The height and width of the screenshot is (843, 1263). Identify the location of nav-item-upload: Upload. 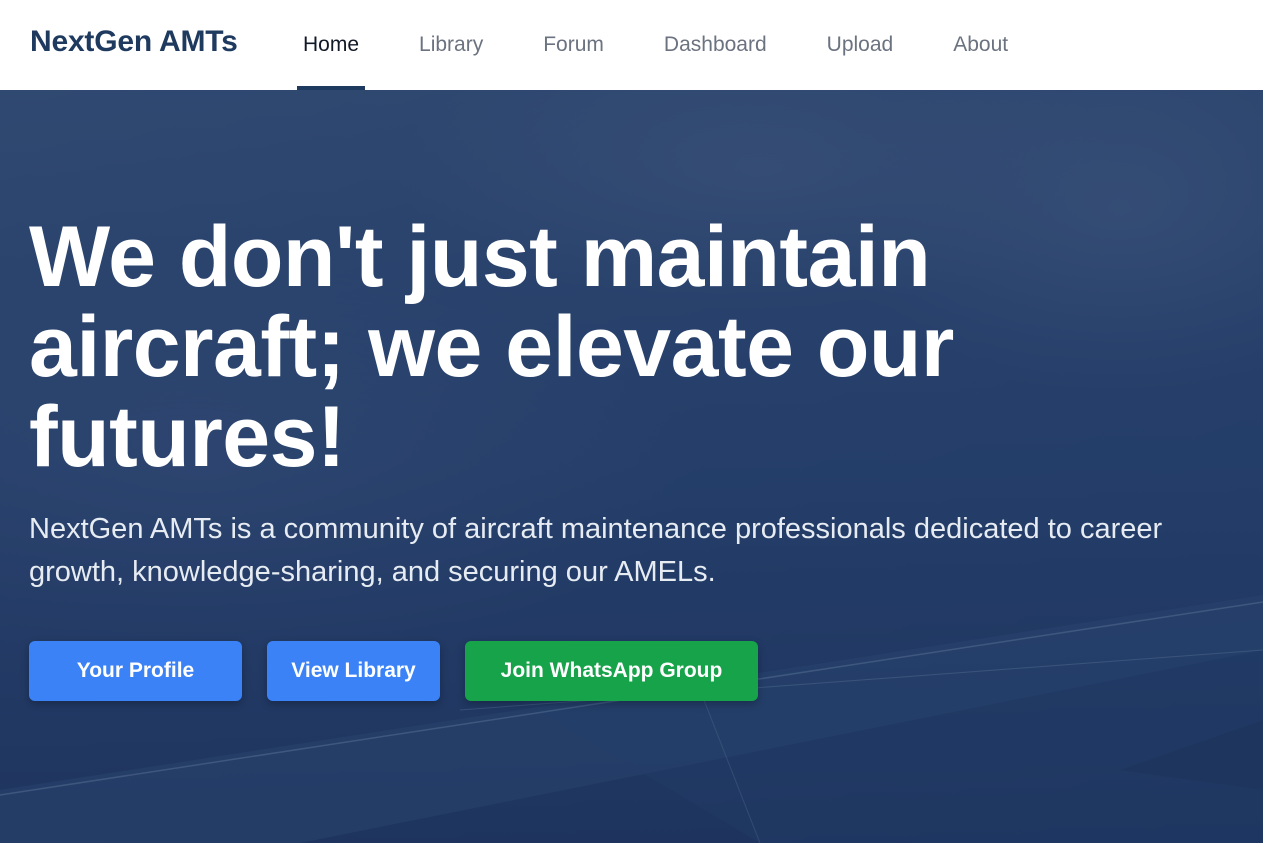
(860, 45).